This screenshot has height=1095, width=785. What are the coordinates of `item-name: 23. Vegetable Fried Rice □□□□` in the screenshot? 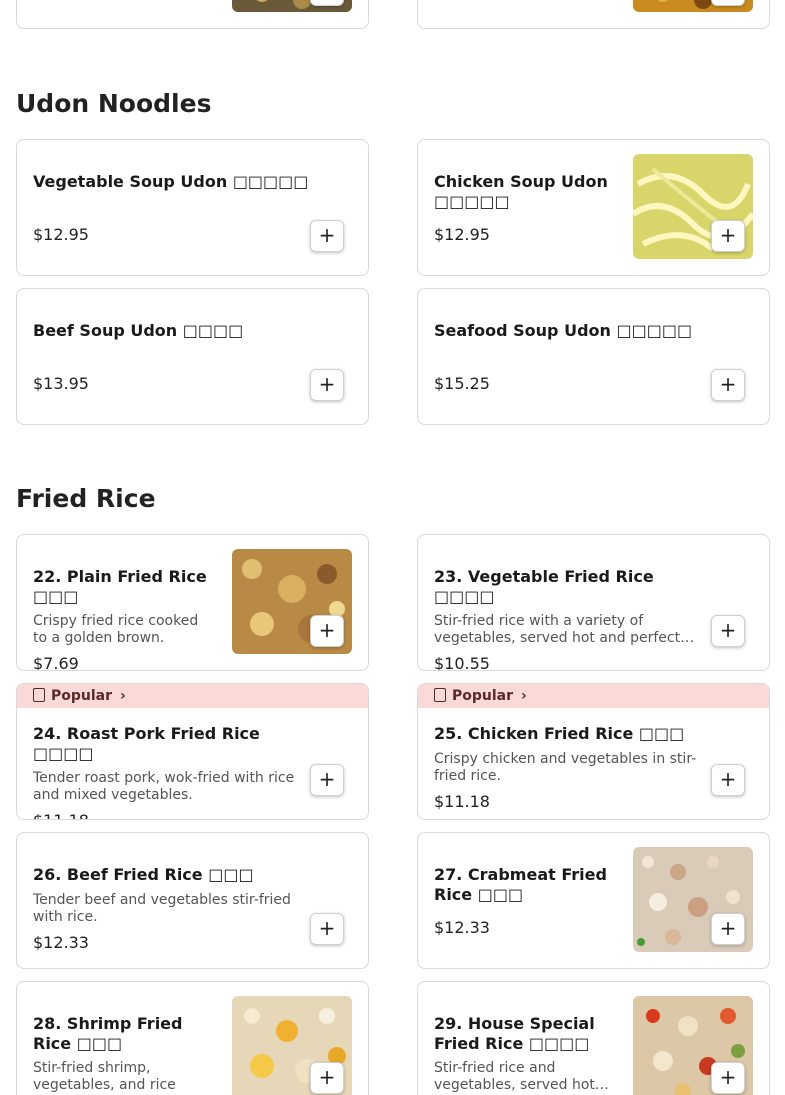 It's located at (544, 586).